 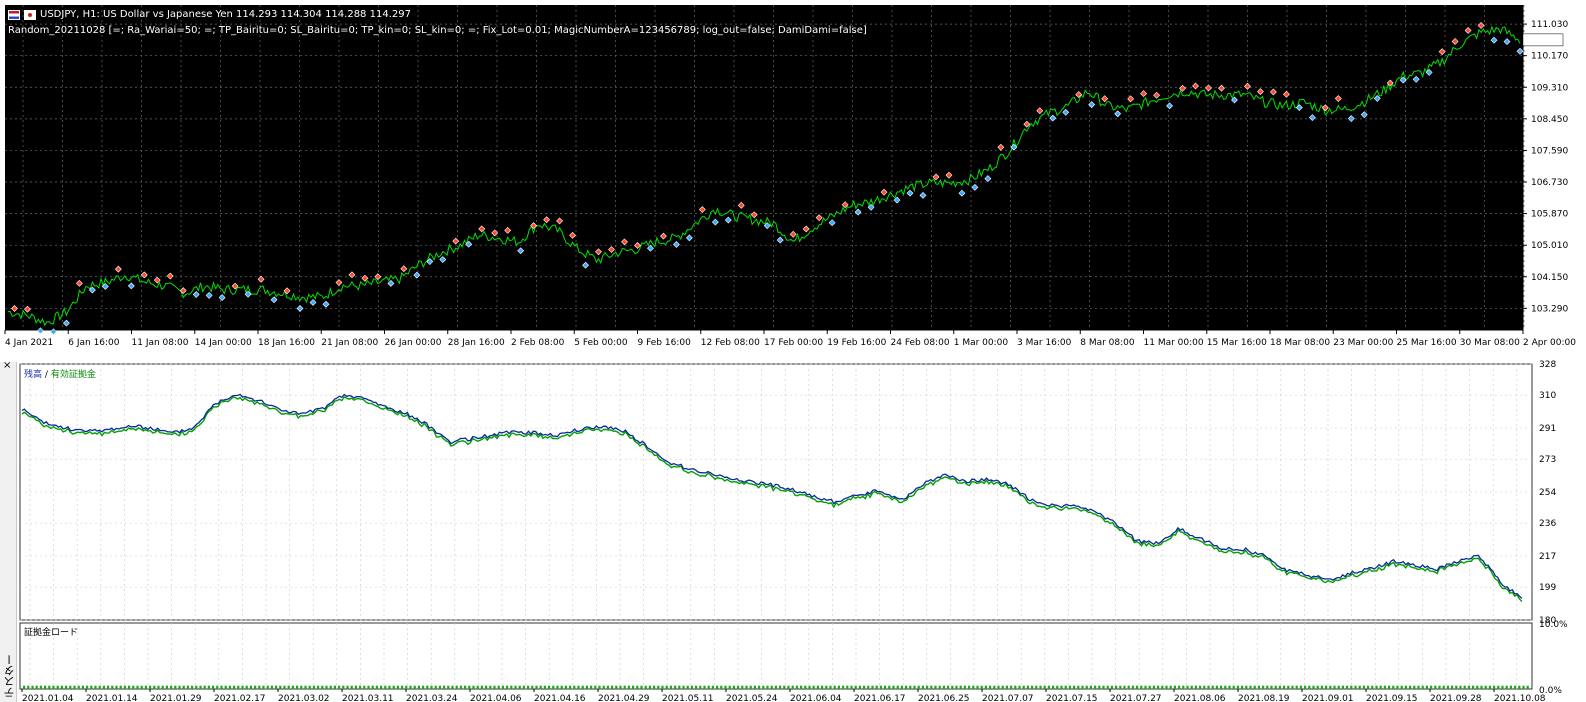 What do you see at coordinates (856, 343) in the screenshot?
I see `price-x-tick-label: 19 Feb 16:00` at bounding box center [856, 343].